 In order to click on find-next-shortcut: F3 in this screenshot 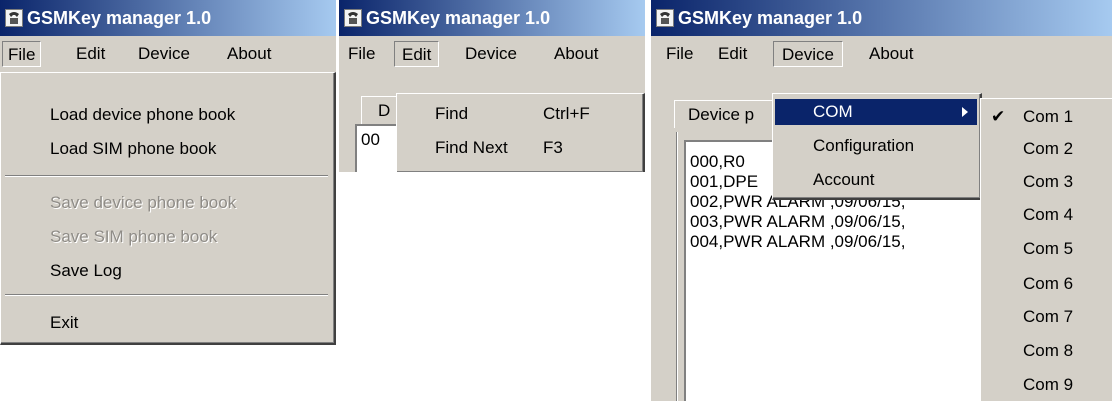, I will do `click(553, 147)`.